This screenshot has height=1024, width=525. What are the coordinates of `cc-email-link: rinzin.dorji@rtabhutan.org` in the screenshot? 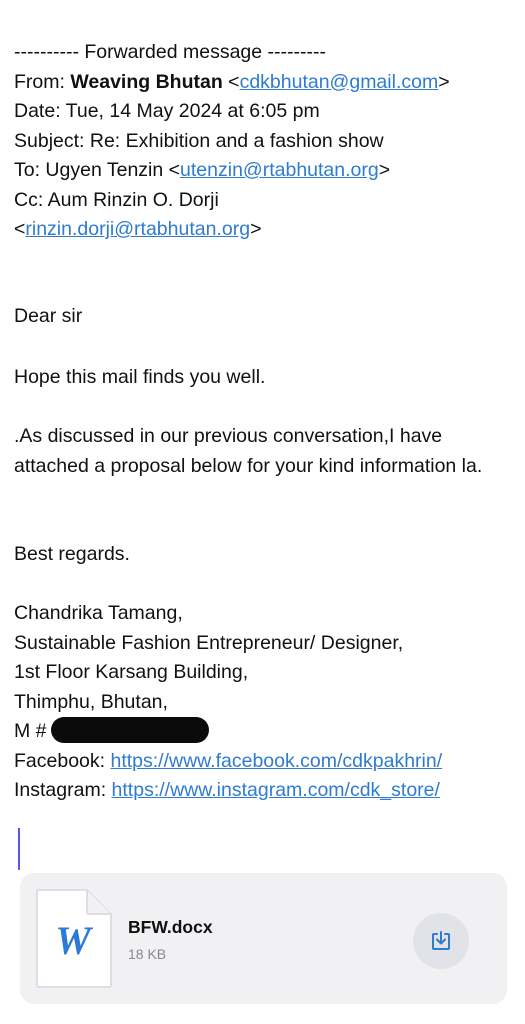 It's located at (137, 229).